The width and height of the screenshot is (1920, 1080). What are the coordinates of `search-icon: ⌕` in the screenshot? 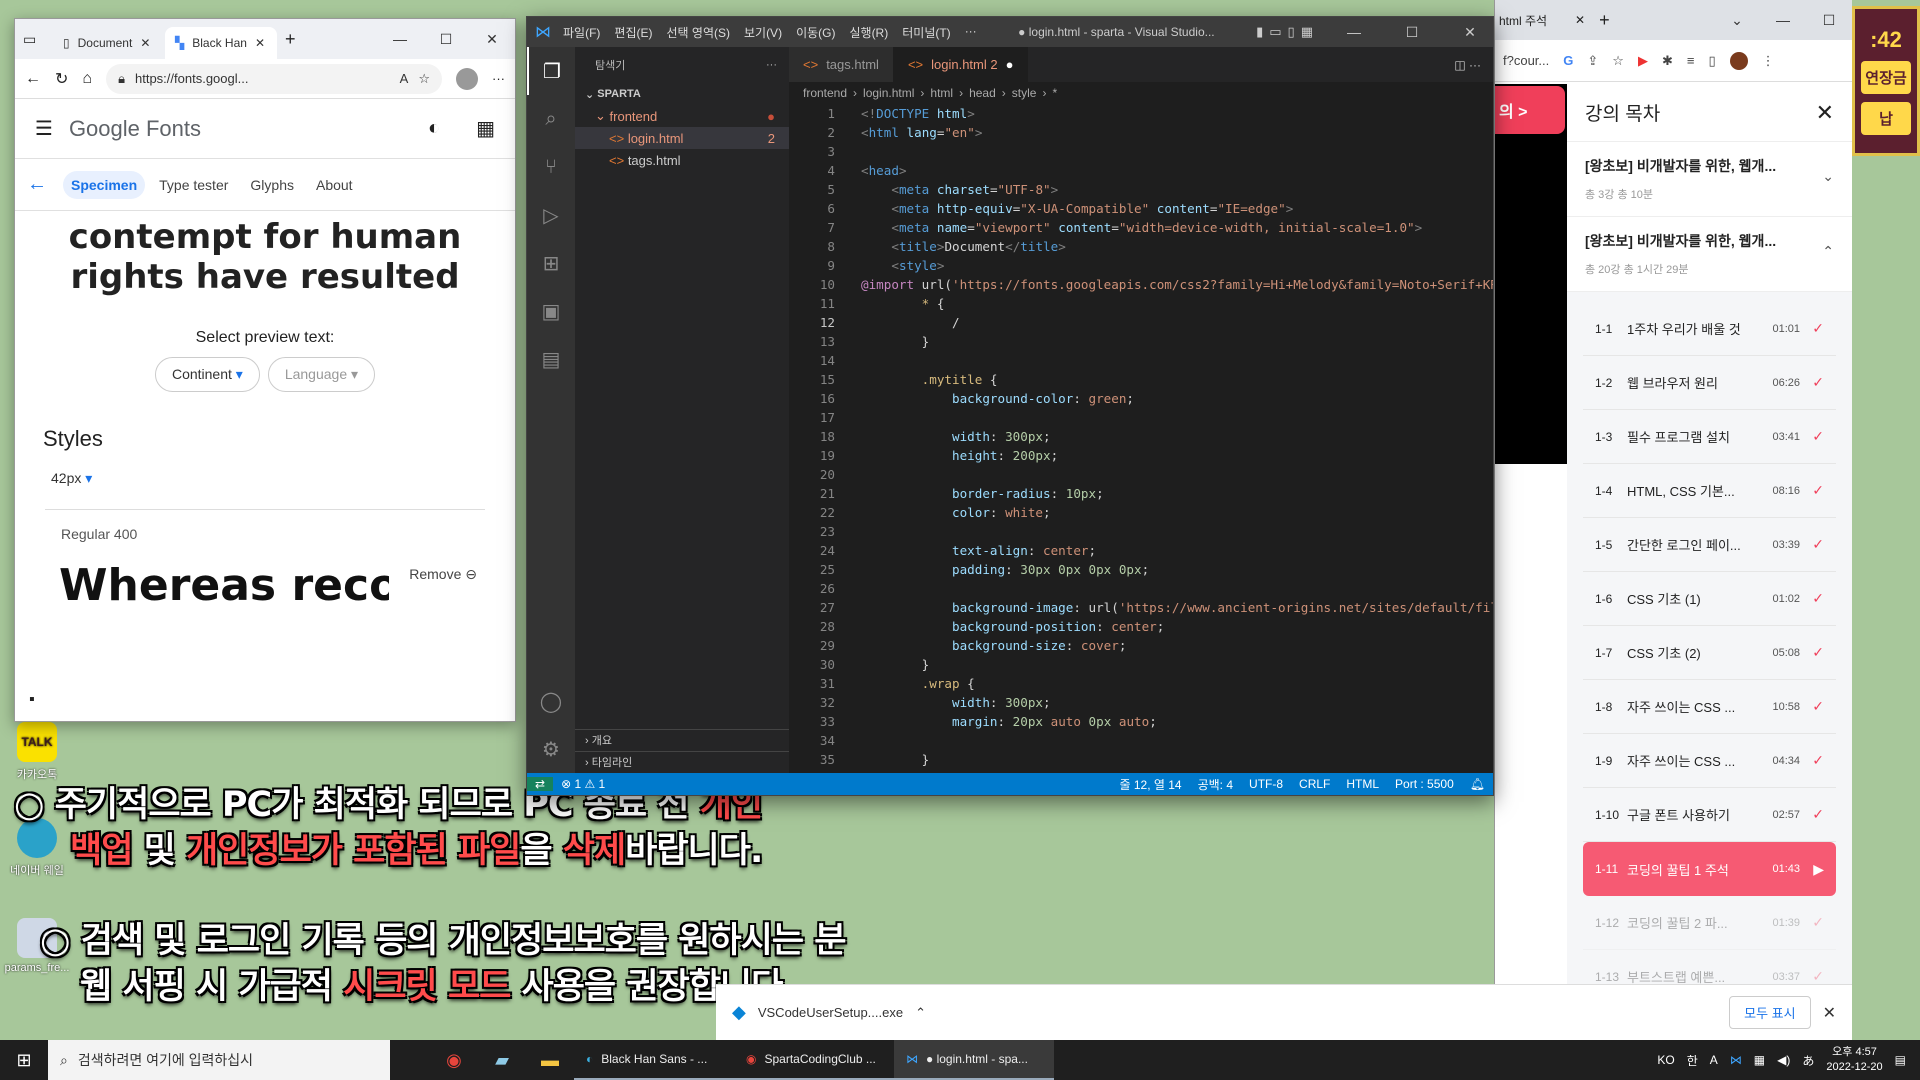 It's located at (551, 119).